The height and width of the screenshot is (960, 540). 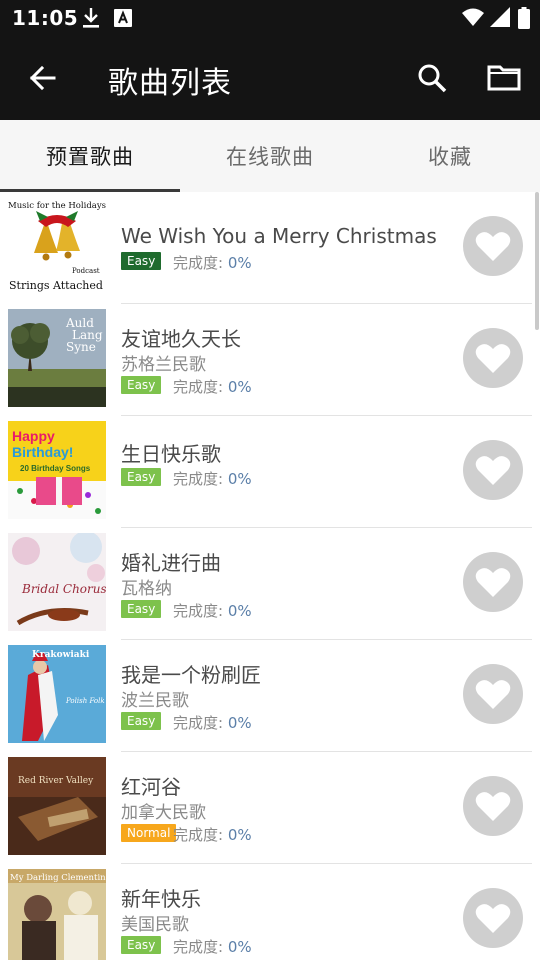 I want to click on cover-text: Bridal Chorus, so click(x=63, y=589).